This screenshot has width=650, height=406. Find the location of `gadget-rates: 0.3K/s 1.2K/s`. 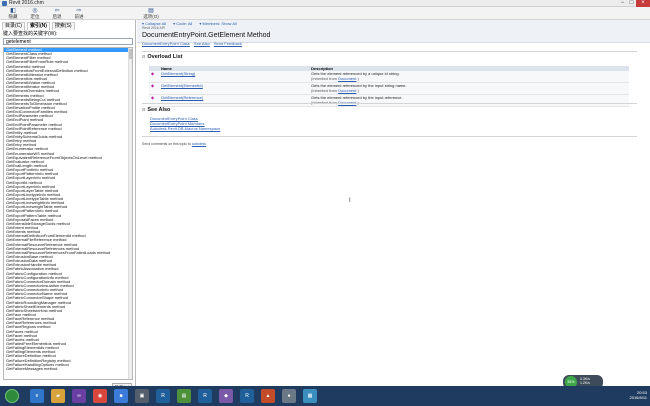

gadget-rates: 0.3K/s 1.2K/s is located at coordinates (585, 381).